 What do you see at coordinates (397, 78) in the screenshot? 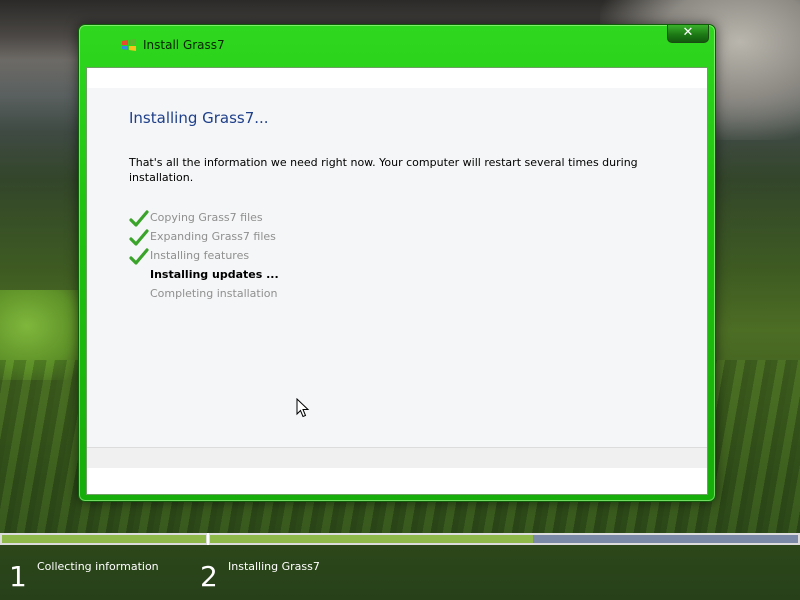
I see `content-top-band` at bounding box center [397, 78].